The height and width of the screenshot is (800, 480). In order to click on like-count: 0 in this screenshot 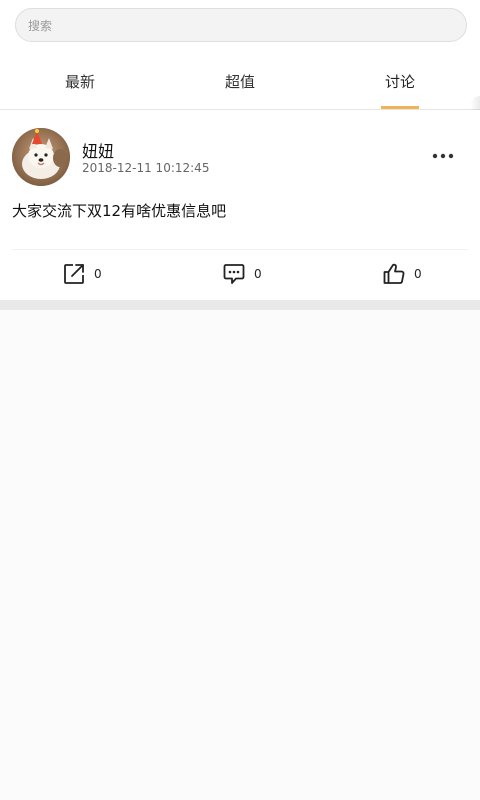, I will do `click(418, 274)`.